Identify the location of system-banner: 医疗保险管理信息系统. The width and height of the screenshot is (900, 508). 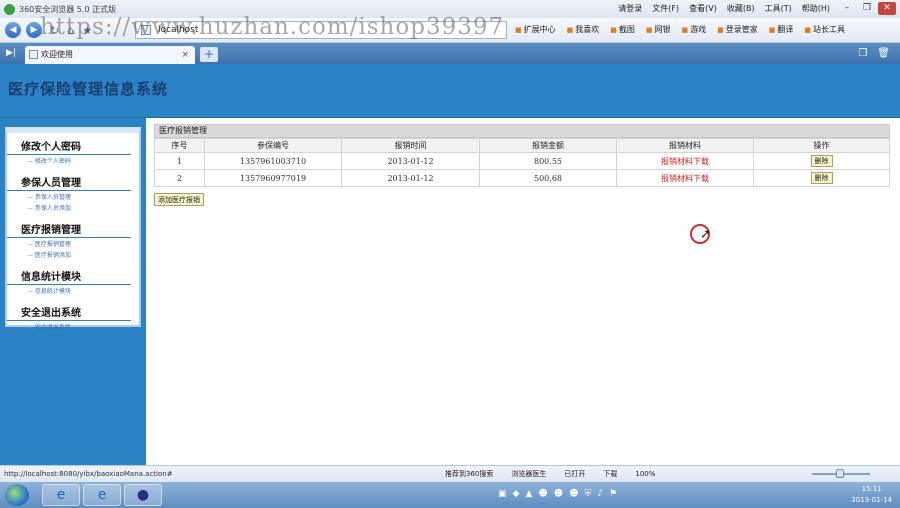
(450, 91).